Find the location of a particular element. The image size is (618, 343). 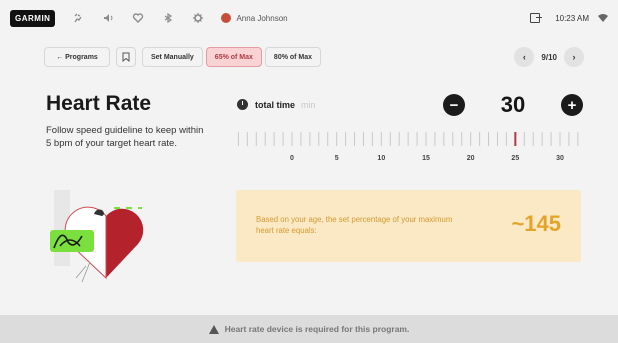

ruler-label: 15 is located at coordinates (426, 158).